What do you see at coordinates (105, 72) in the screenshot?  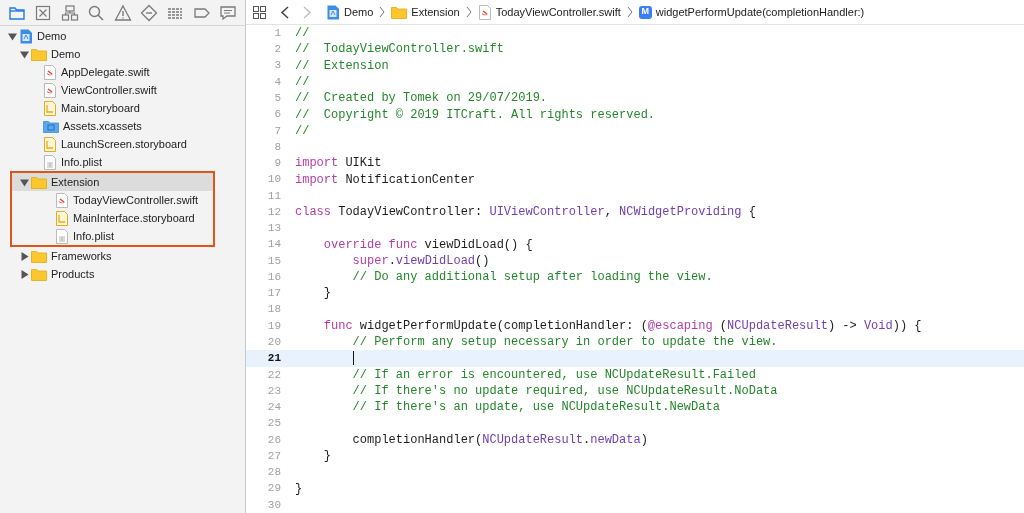 I see `tree-item: AppDelegate.swift` at bounding box center [105, 72].